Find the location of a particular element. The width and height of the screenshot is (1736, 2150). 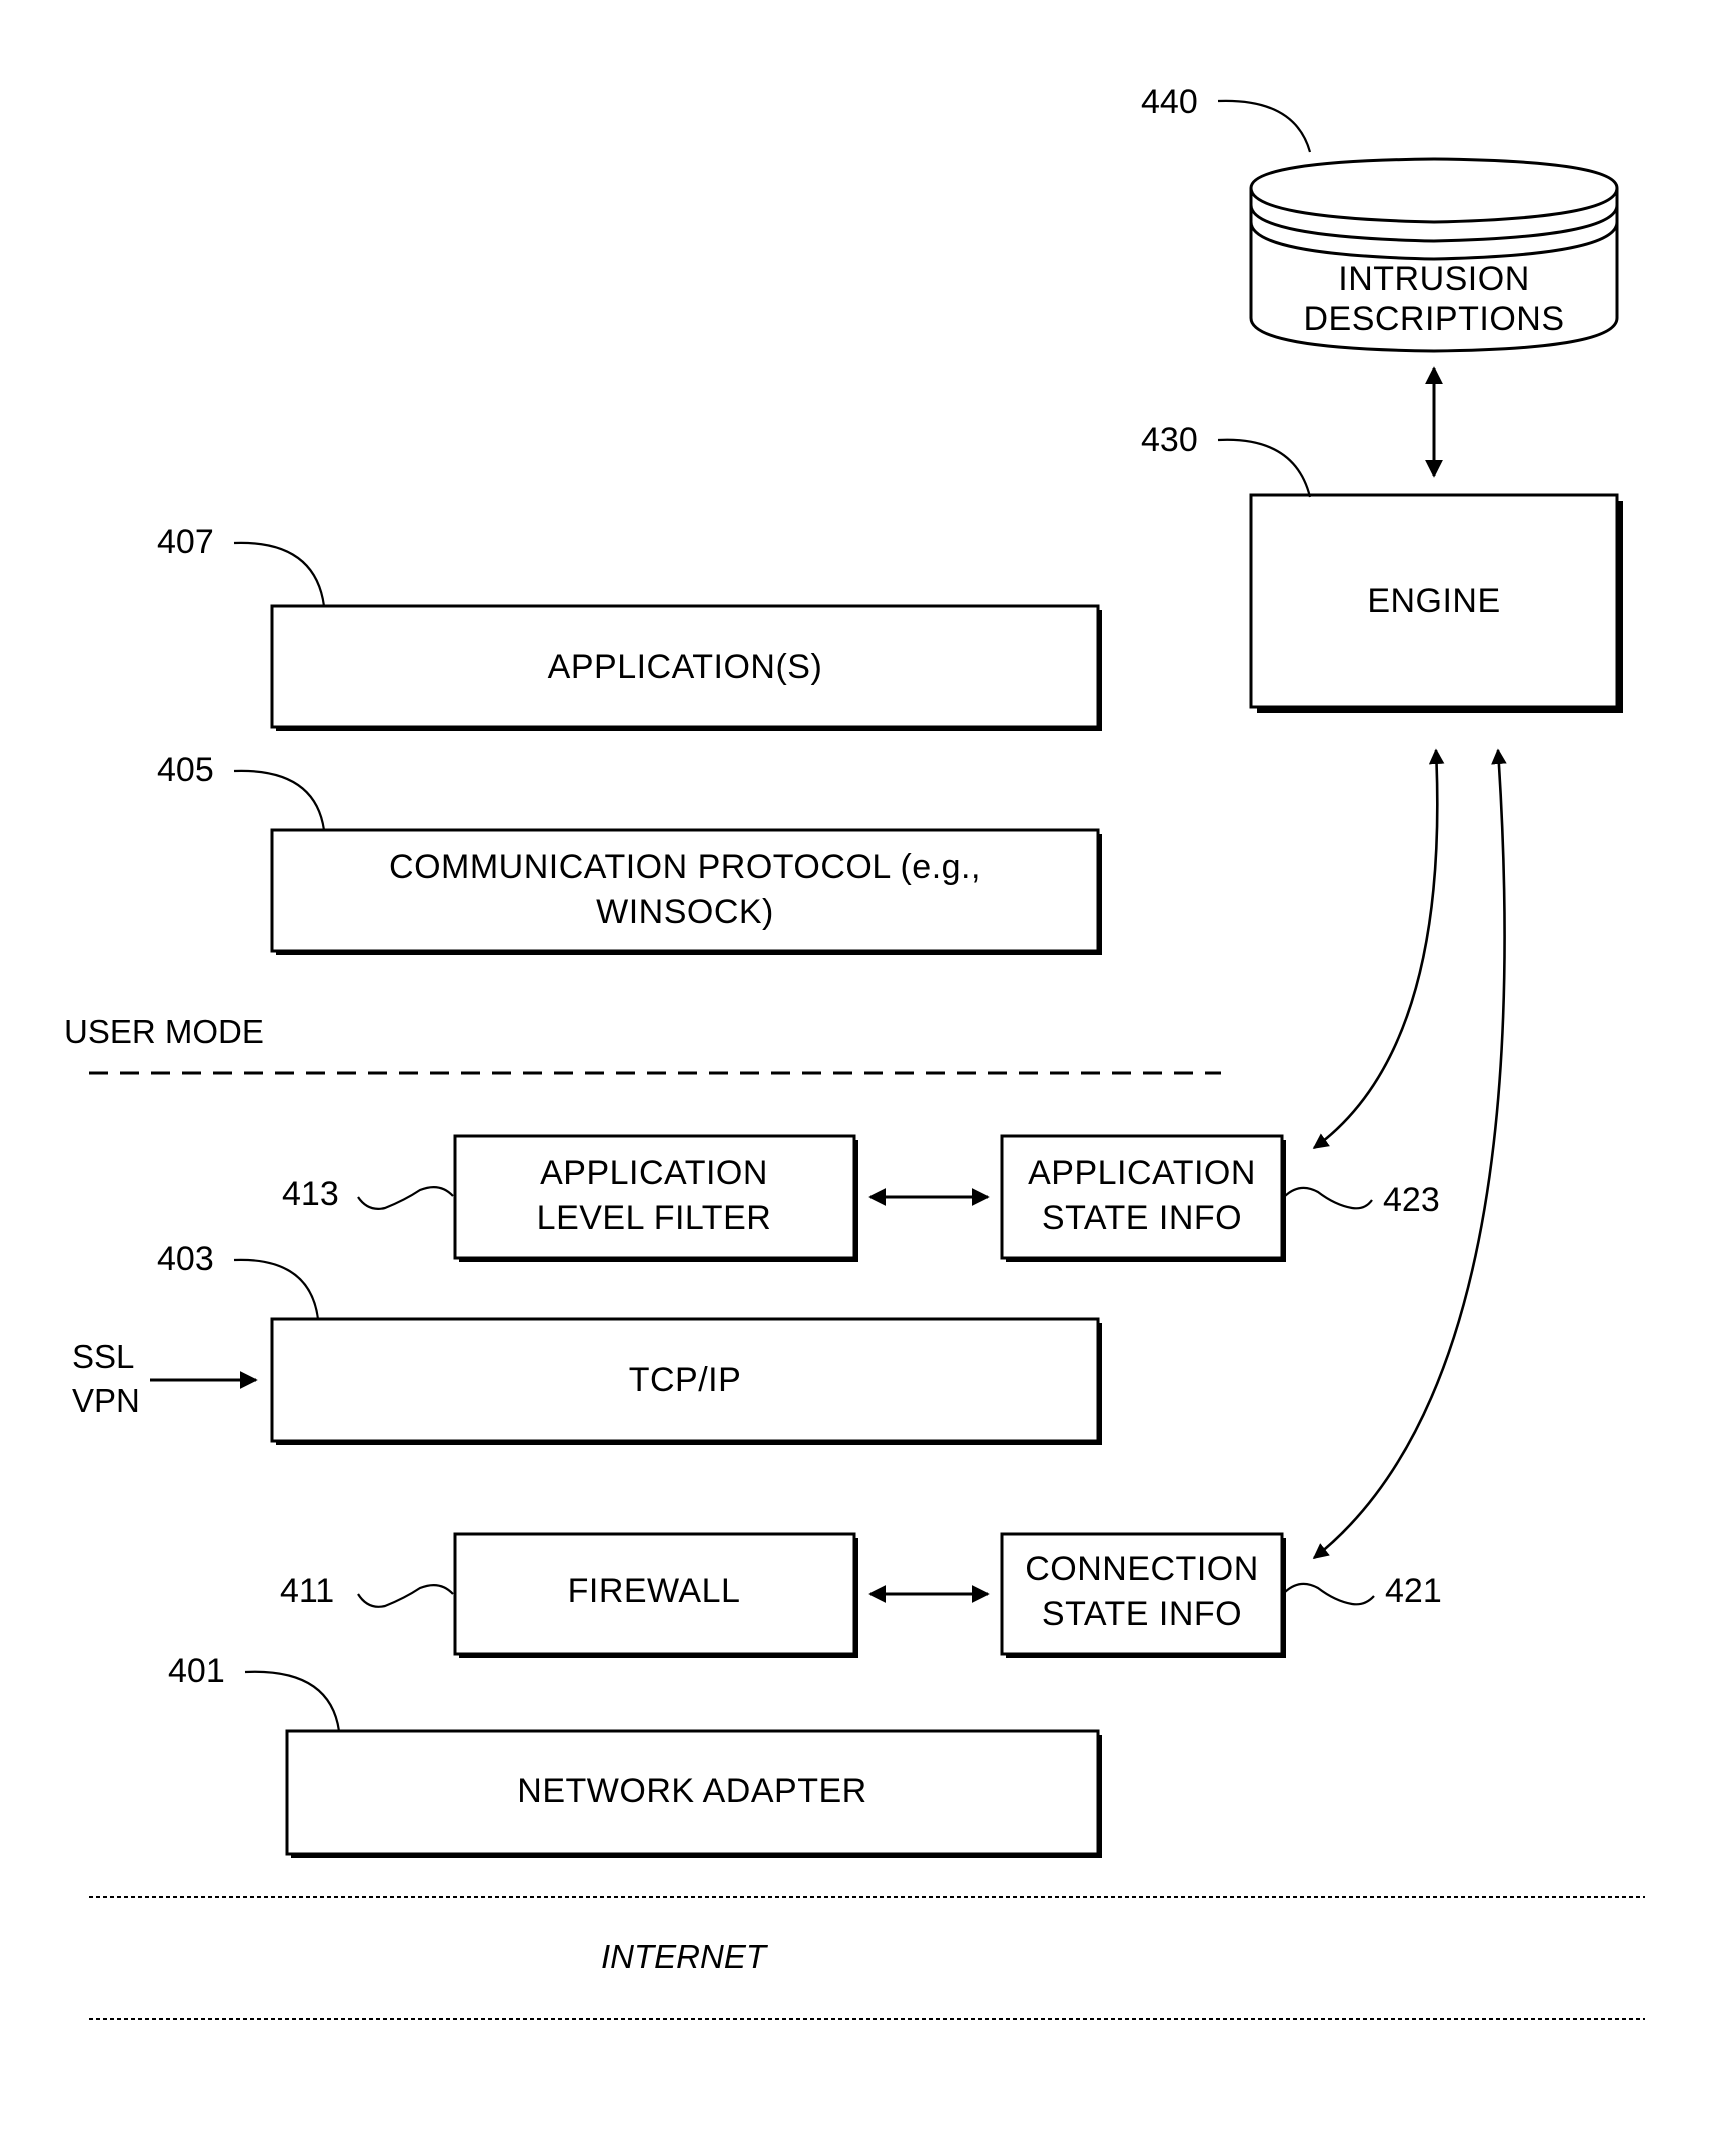

tcpip-label: TCP/IP is located at coordinates (685, 1380).